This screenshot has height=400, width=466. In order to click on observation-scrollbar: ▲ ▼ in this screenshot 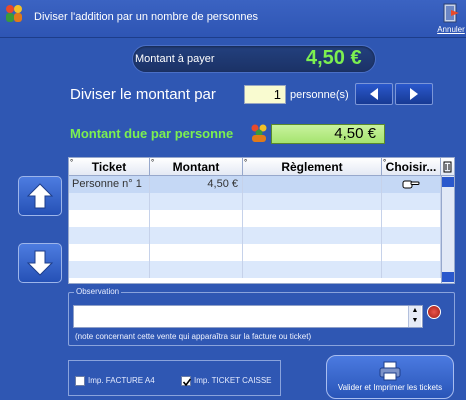, I will do `click(414, 316)`.